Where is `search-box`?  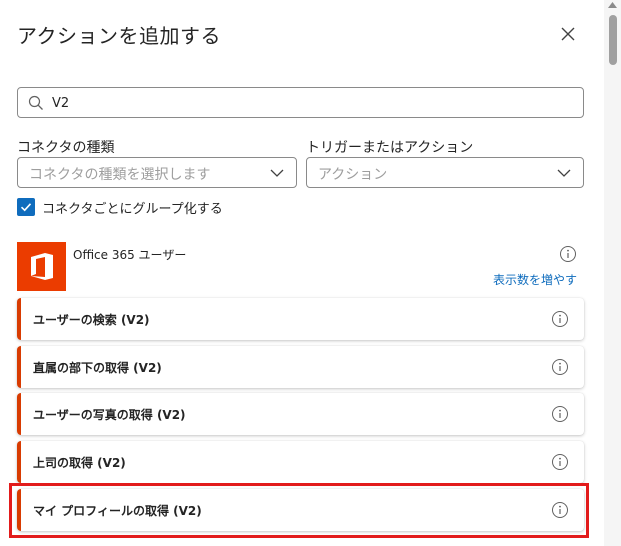
search-box is located at coordinates (300, 102).